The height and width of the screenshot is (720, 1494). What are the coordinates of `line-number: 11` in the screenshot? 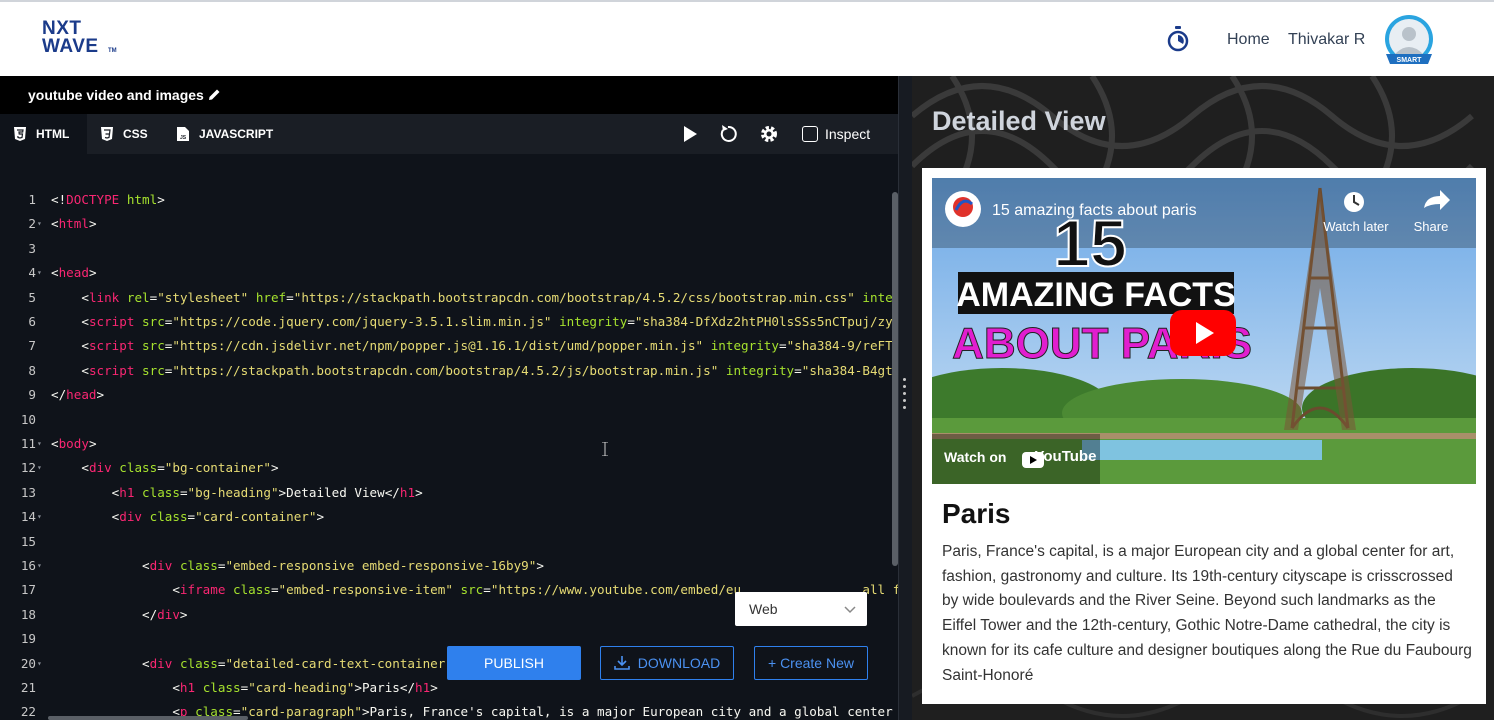 It's located at (28, 443).